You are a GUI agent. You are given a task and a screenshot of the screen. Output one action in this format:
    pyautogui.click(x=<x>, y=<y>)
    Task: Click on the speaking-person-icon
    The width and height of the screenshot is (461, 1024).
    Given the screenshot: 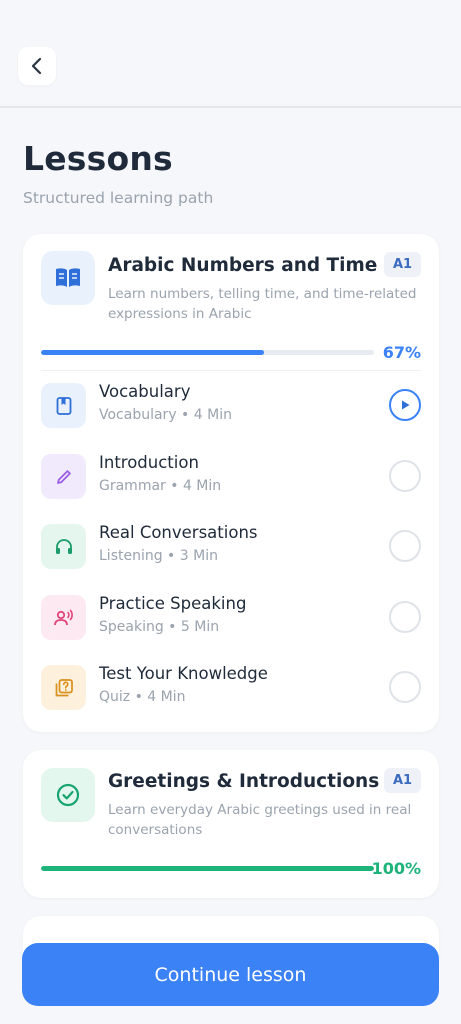 What is the action you would take?
    pyautogui.click(x=63, y=617)
    